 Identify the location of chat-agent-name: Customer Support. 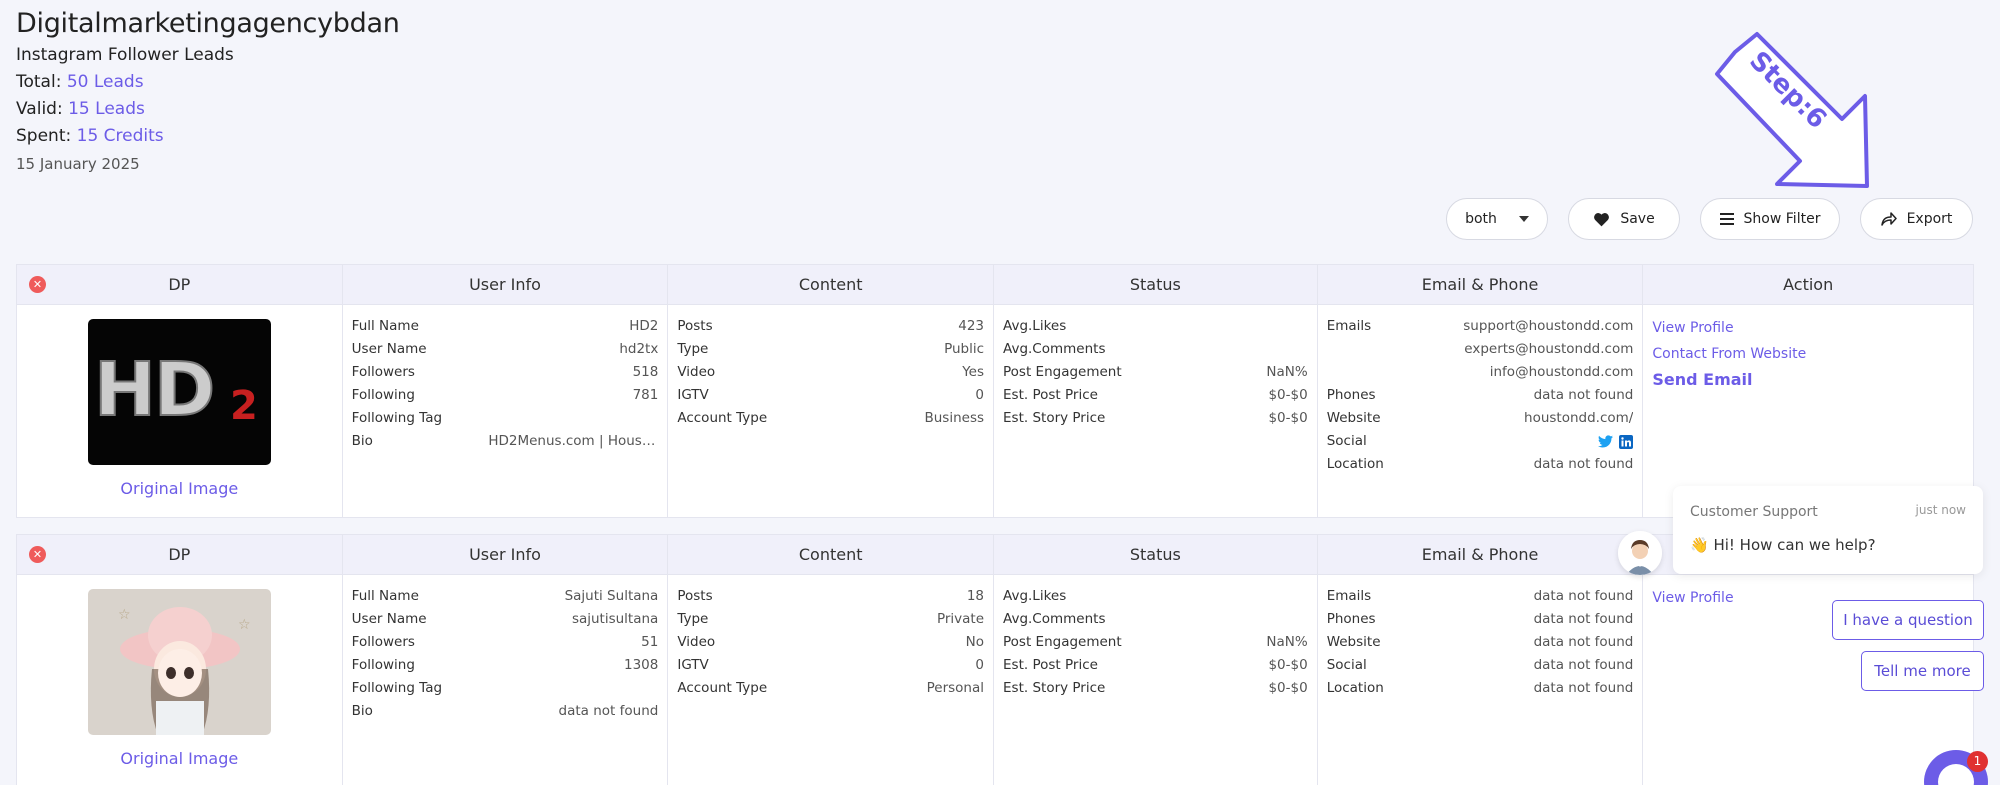
(1754, 512).